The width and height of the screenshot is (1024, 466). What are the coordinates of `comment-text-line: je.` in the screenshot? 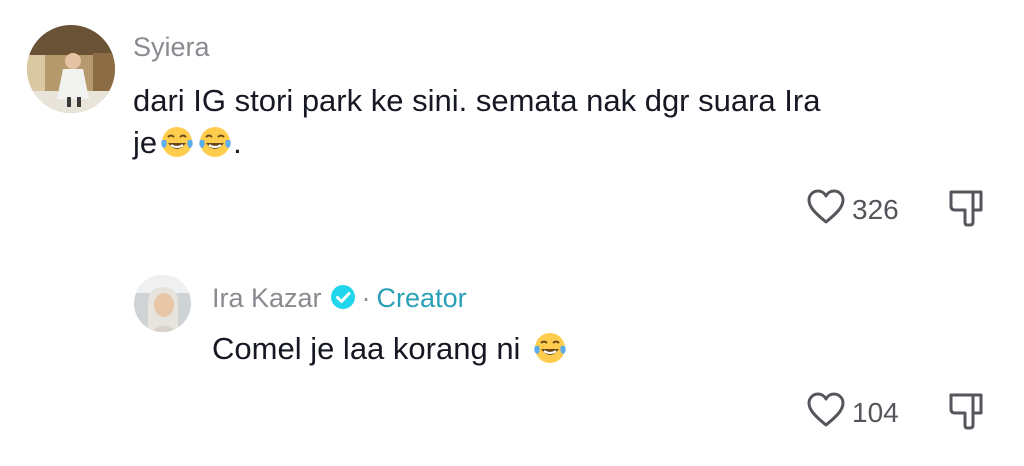 It's located at (476, 146).